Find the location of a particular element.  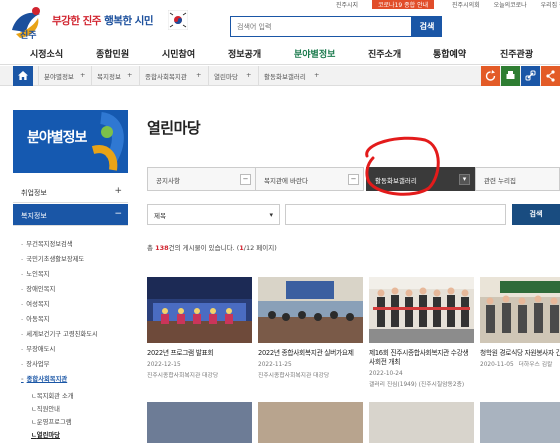

expand-icon: + is located at coordinates (118, 191).